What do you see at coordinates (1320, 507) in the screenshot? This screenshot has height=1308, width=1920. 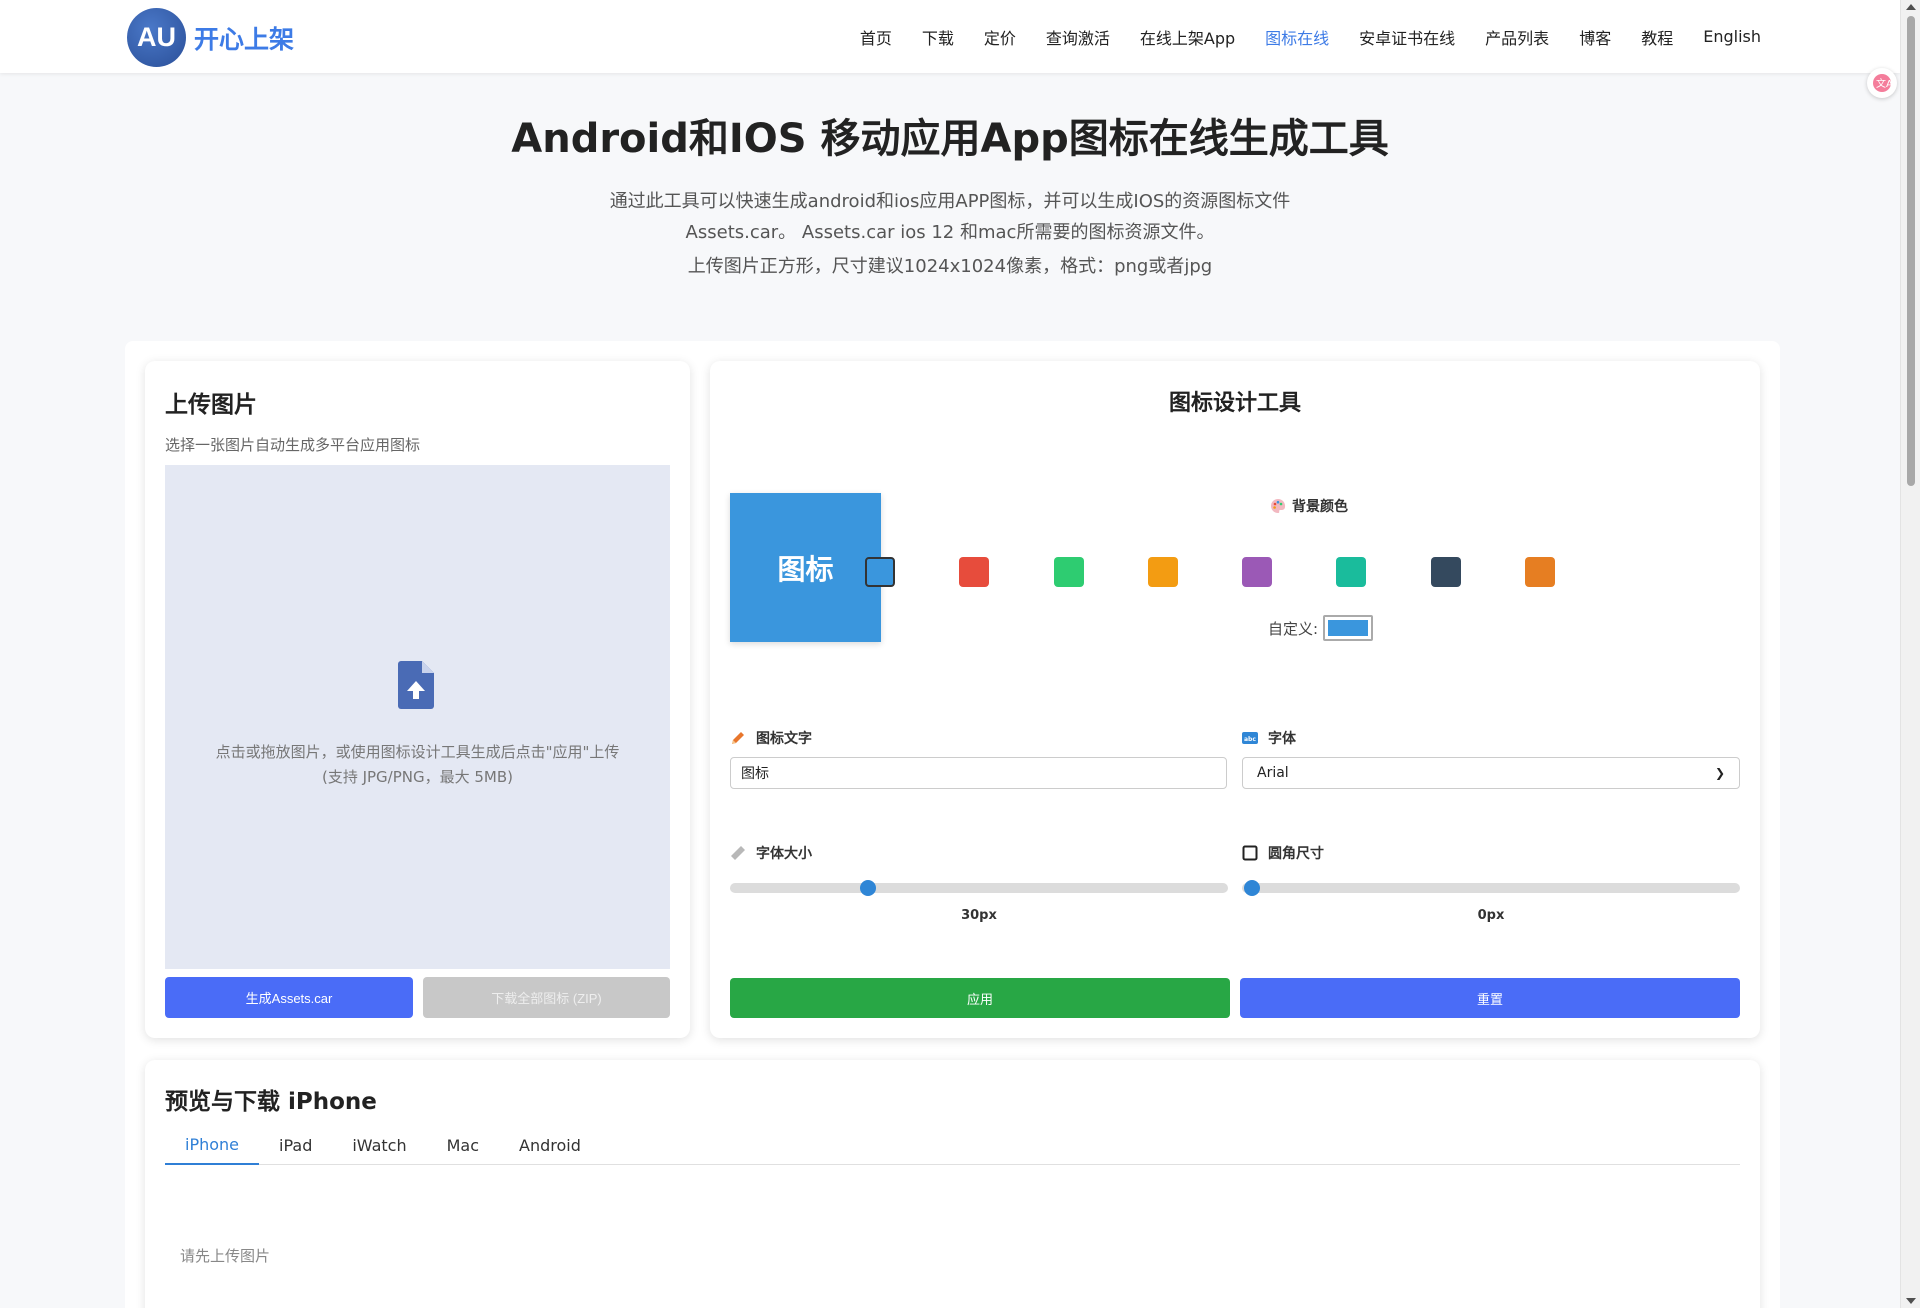 I see `bg-color-label-text: 背景颜色` at bounding box center [1320, 507].